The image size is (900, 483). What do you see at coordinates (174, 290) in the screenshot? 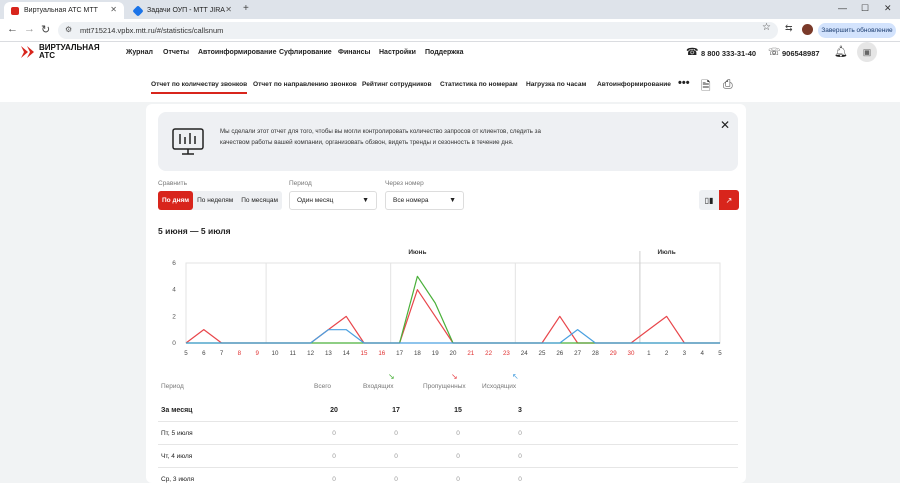
I see `y-tick-label: 4` at bounding box center [174, 290].